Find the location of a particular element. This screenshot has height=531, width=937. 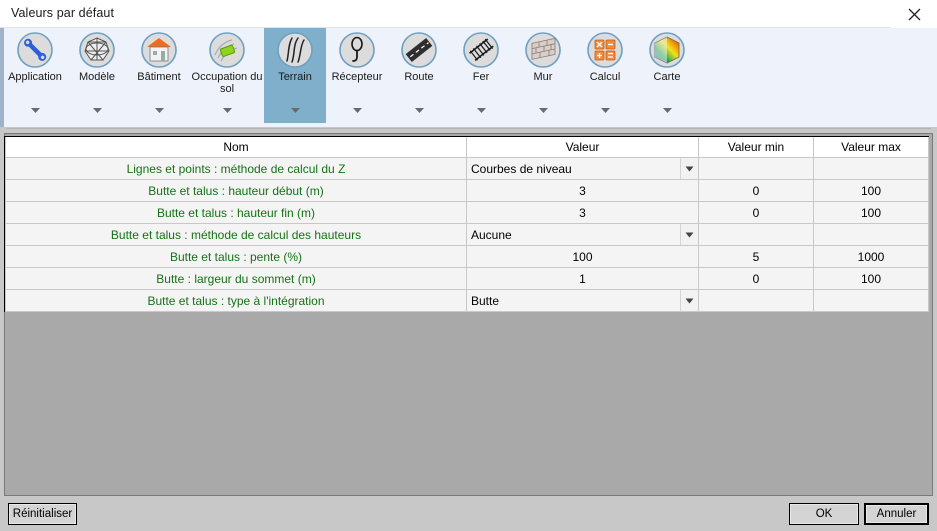

row-name-cell: Butte : largeur du sommet (m) is located at coordinates (236, 278).